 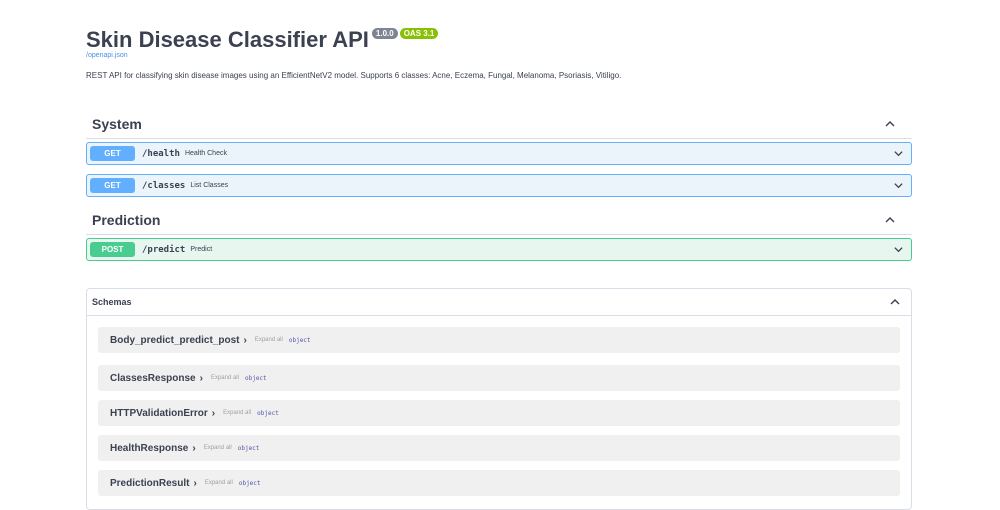 I want to click on version-badge: 1.0.0, so click(x=384, y=33).